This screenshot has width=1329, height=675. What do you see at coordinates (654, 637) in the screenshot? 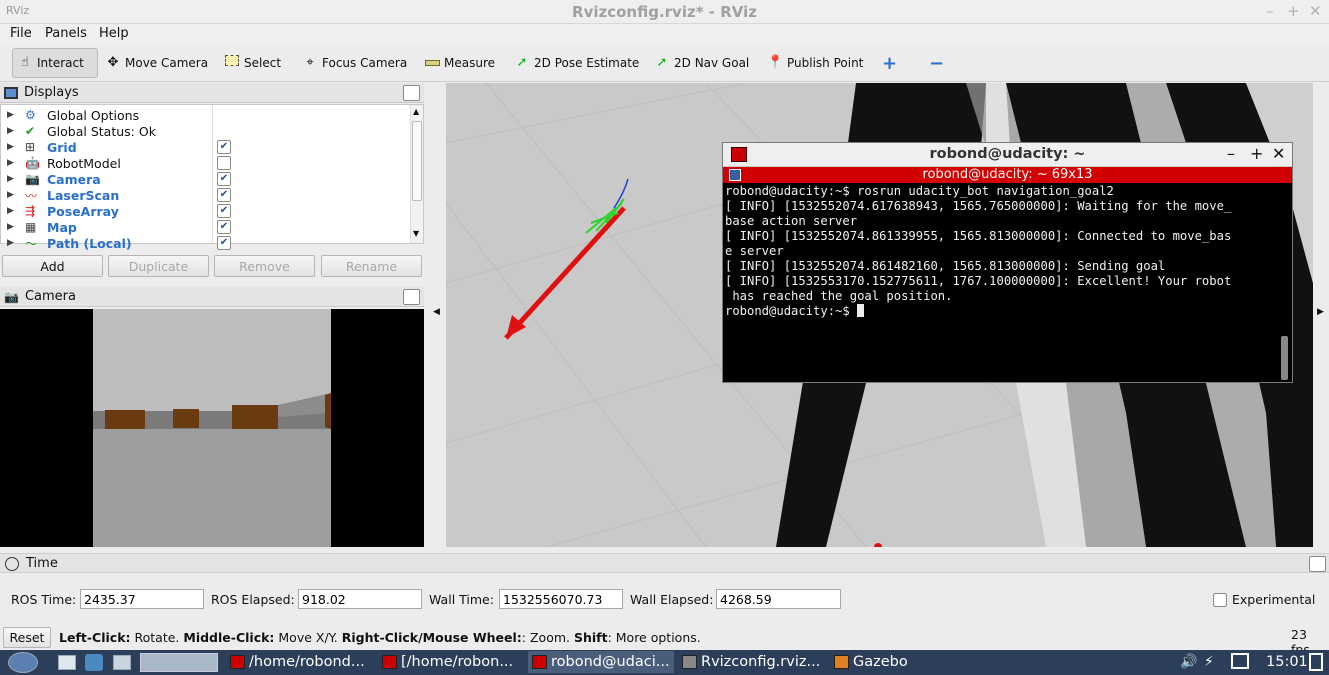
I see `hint-shift-desc: : More options.` at bounding box center [654, 637].